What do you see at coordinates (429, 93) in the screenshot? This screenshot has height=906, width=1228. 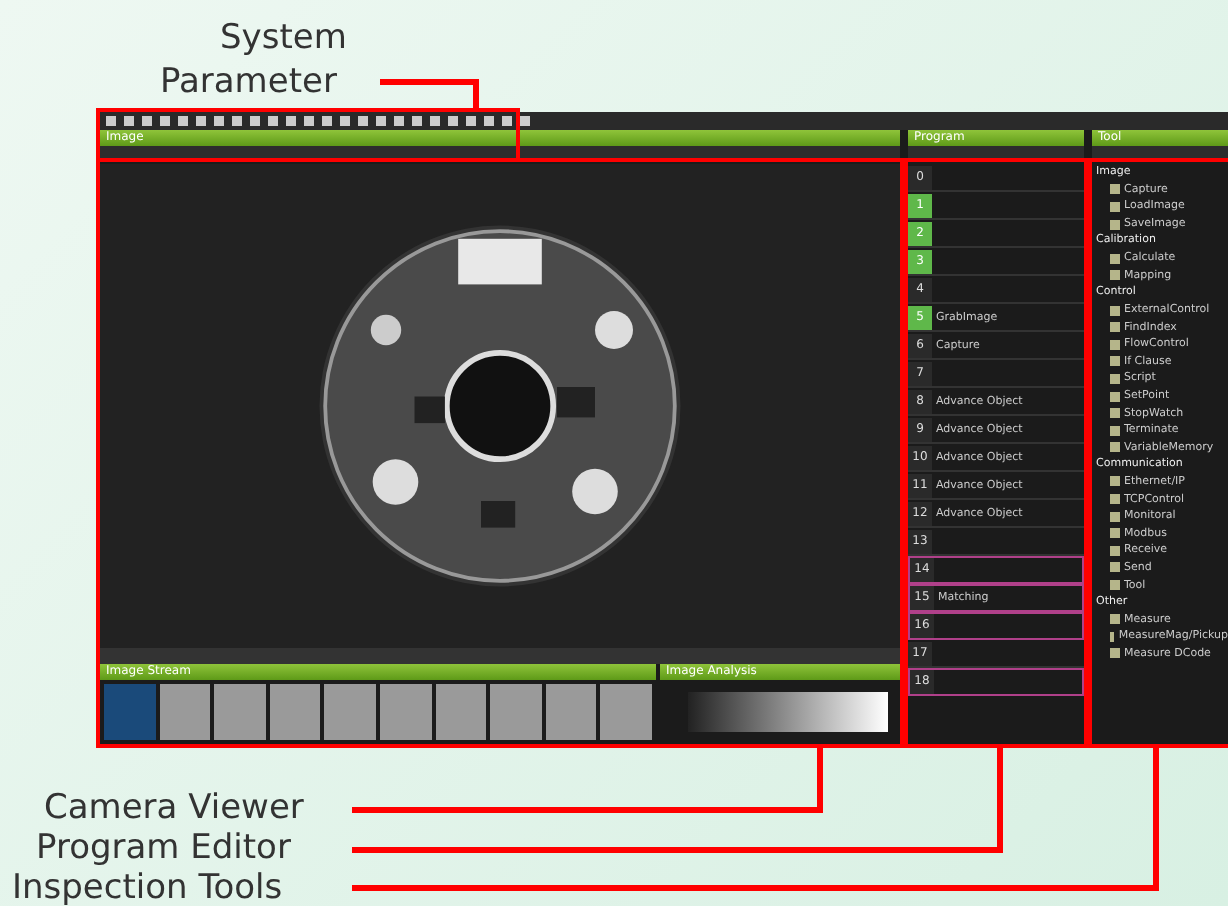 I see `leader-line` at bounding box center [429, 93].